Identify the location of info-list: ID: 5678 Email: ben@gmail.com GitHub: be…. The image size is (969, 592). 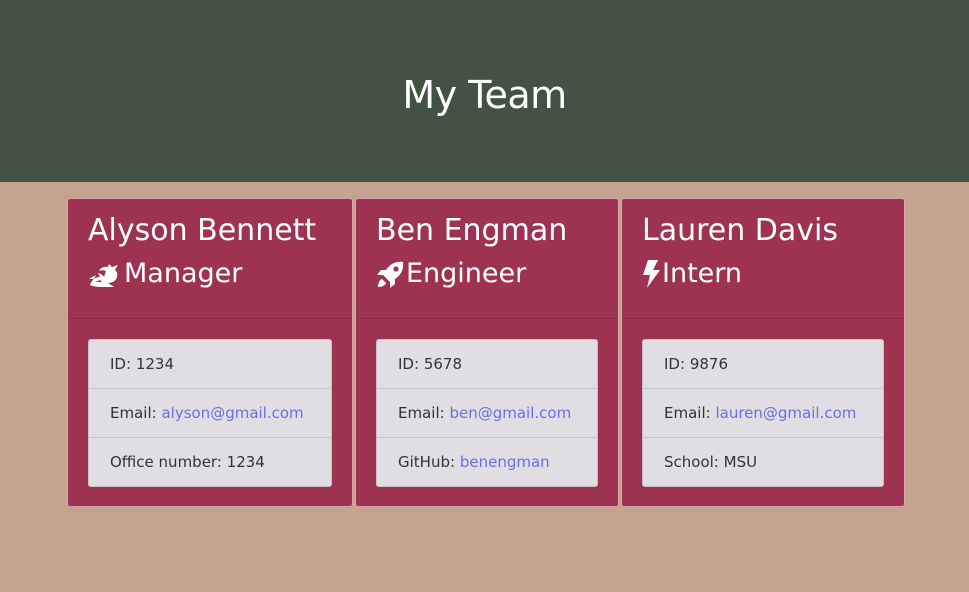
(487, 413).